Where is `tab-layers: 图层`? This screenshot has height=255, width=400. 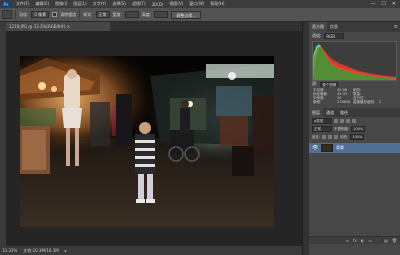 tab-layers: 图层 is located at coordinates (316, 112).